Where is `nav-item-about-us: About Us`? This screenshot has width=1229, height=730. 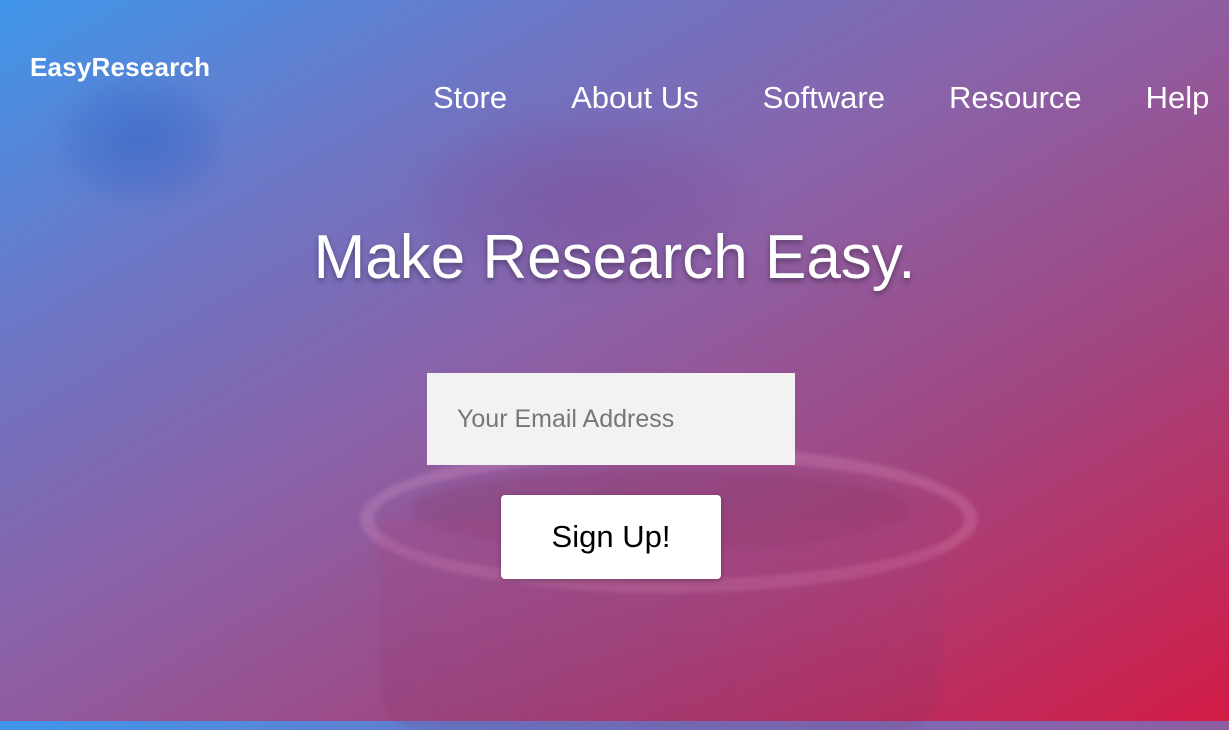 nav-item-about-us: About Us is located at coordinates (635, 98).